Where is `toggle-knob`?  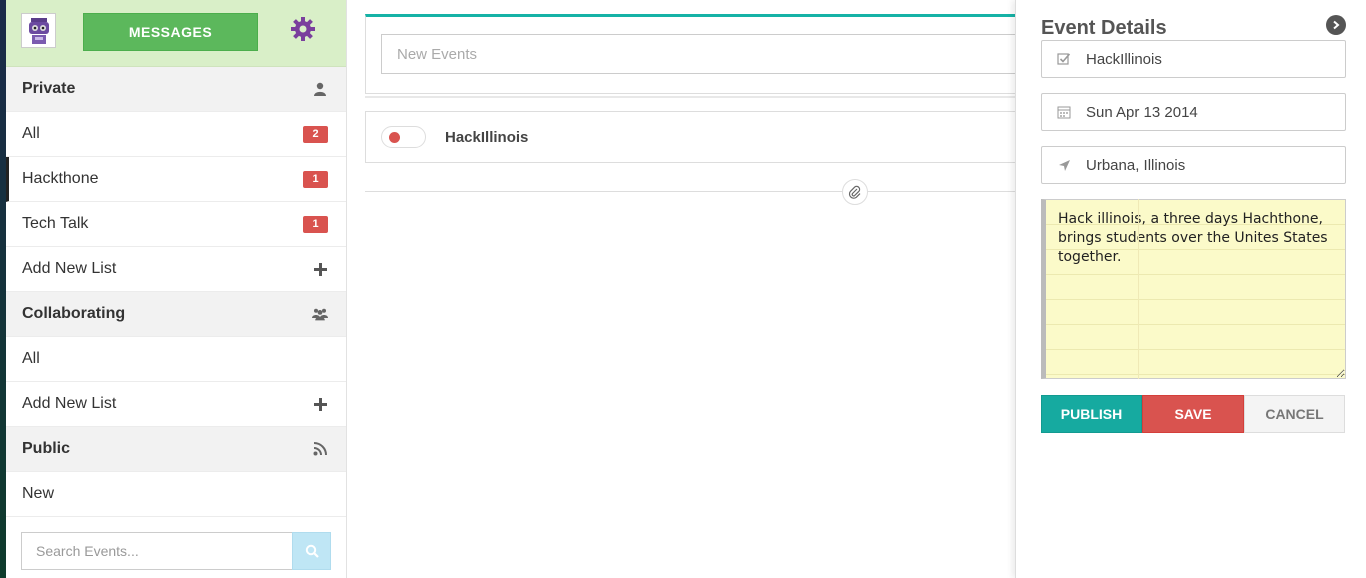 toggle-knob is located at coordinates (394, 137).